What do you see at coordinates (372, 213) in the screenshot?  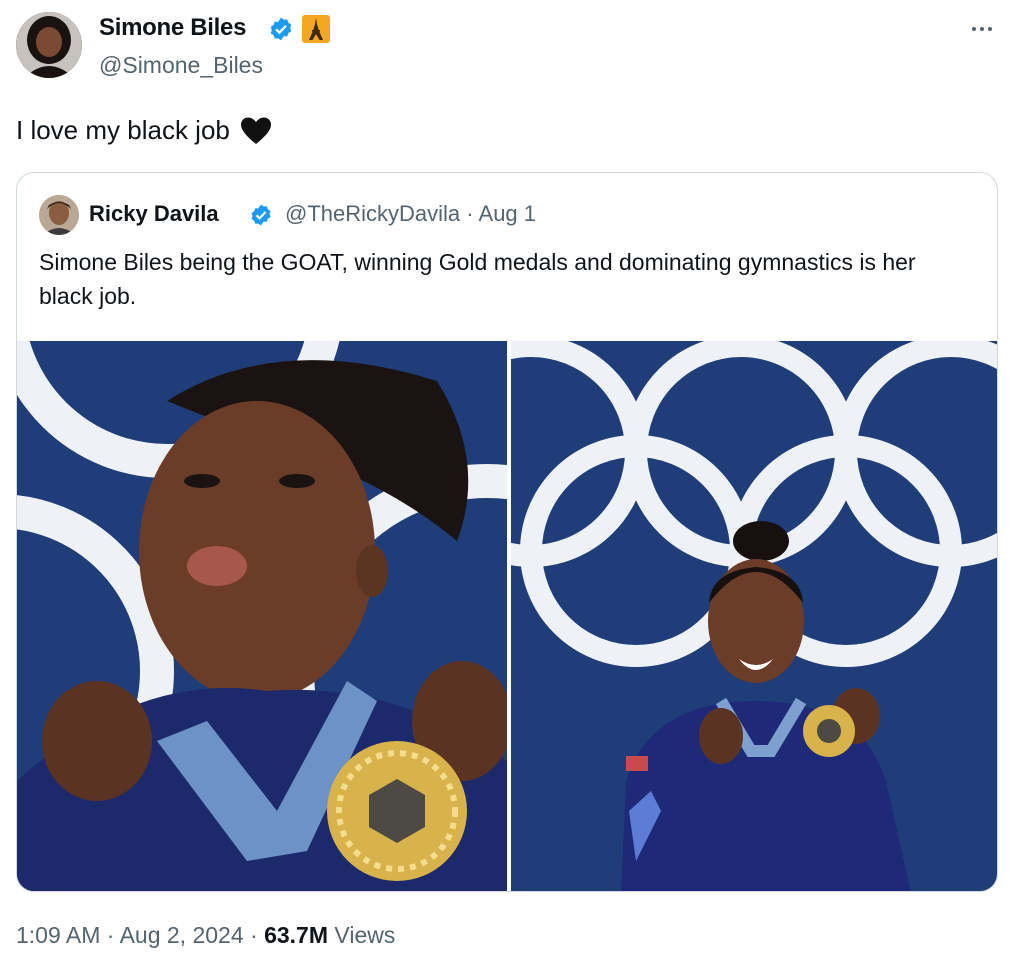 I see `quote-author-handle: @TheRickyDavila` at bounding box center [372, 213].